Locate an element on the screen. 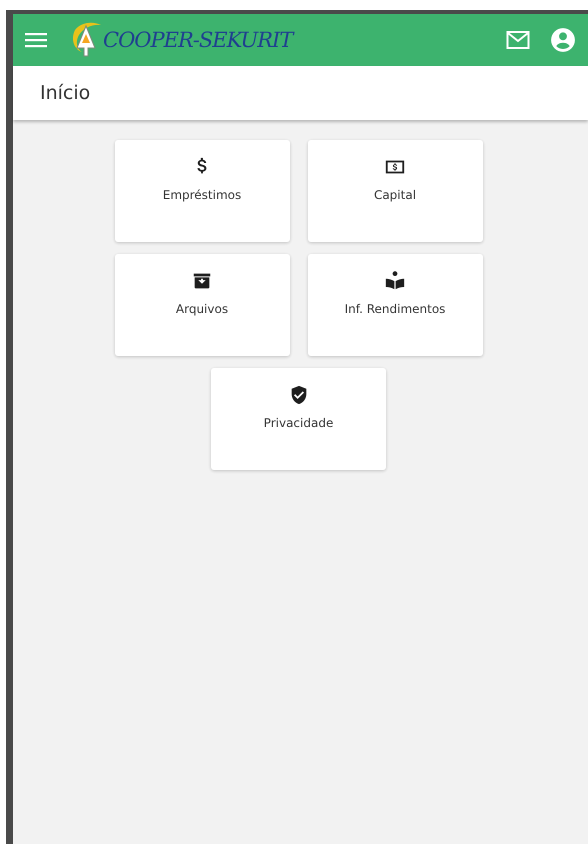 Image resolution: width=588 pixels, height=844 pixels. page-title: Início is located at coordinates (65, 93).